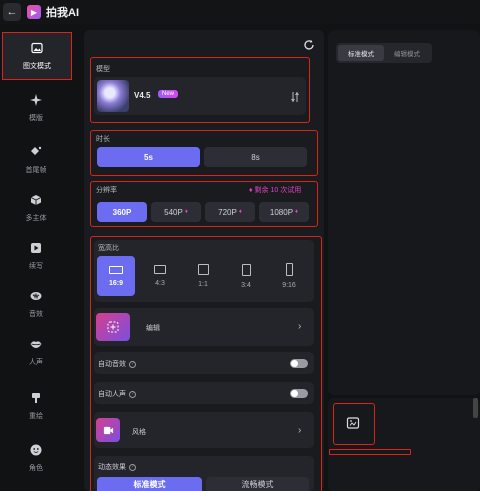  I want to click on style-label: 风格, so click(139, 432).